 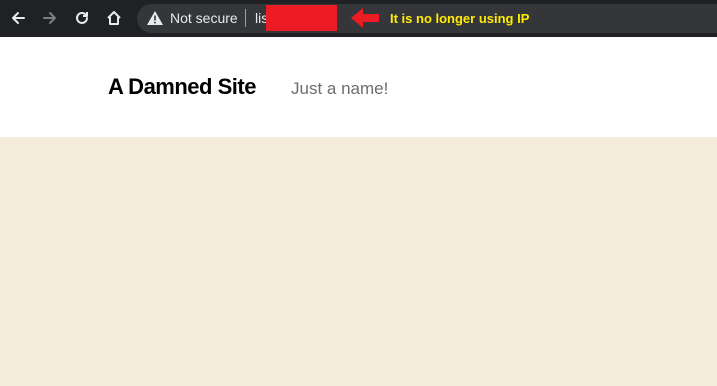 What do you see at coordinates (50, 18) in the screenshot?
I see `forward-icon` at bounding box center [50, 18].